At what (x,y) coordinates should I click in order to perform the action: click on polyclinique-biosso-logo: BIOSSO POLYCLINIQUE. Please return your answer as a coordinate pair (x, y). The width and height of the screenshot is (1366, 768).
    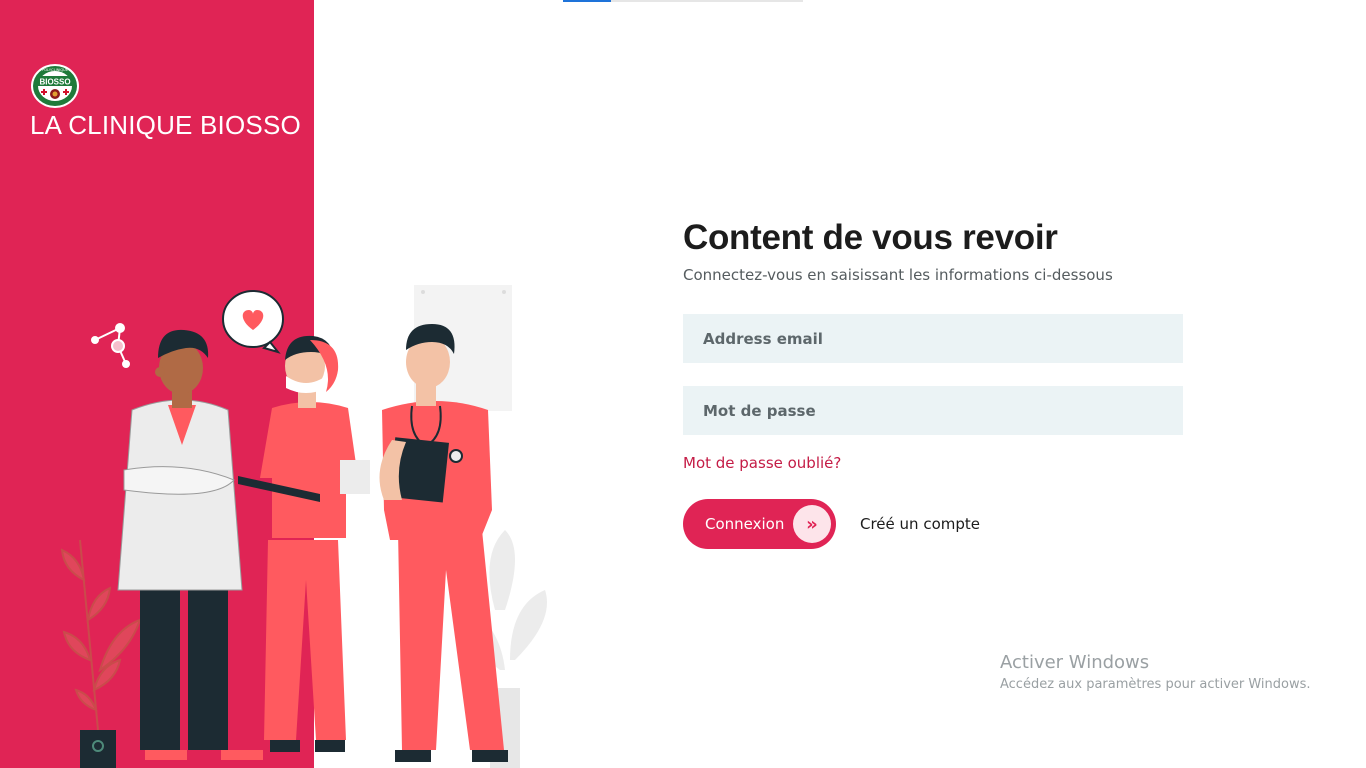
    Looking at the image, I should click on (55, 86).